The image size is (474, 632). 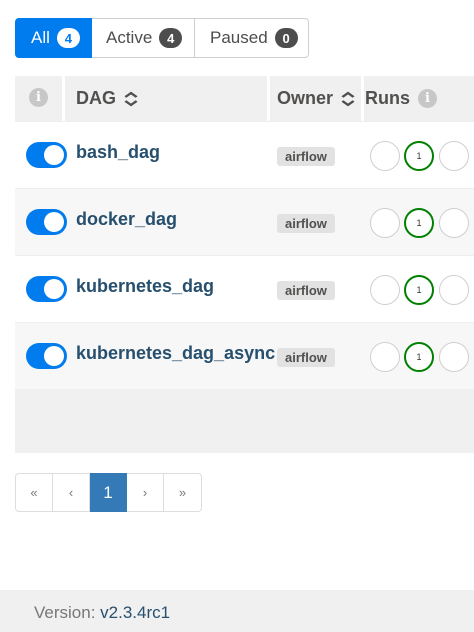 What do you see at coordinates (118, 152) in the screenshot?
I see `dag-link: bash_dag` at bounding box center [118, 152].